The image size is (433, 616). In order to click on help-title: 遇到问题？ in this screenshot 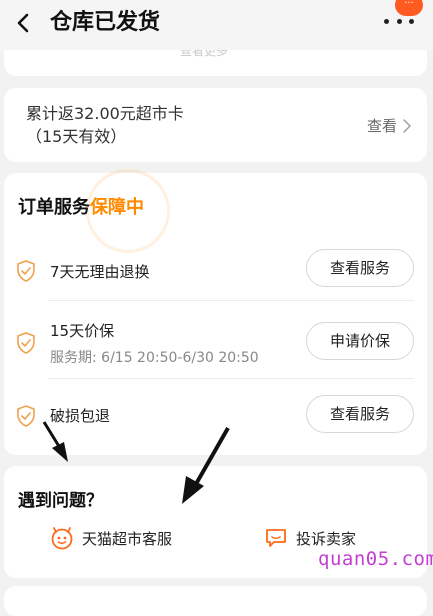, I will do `click(60, 501)`.